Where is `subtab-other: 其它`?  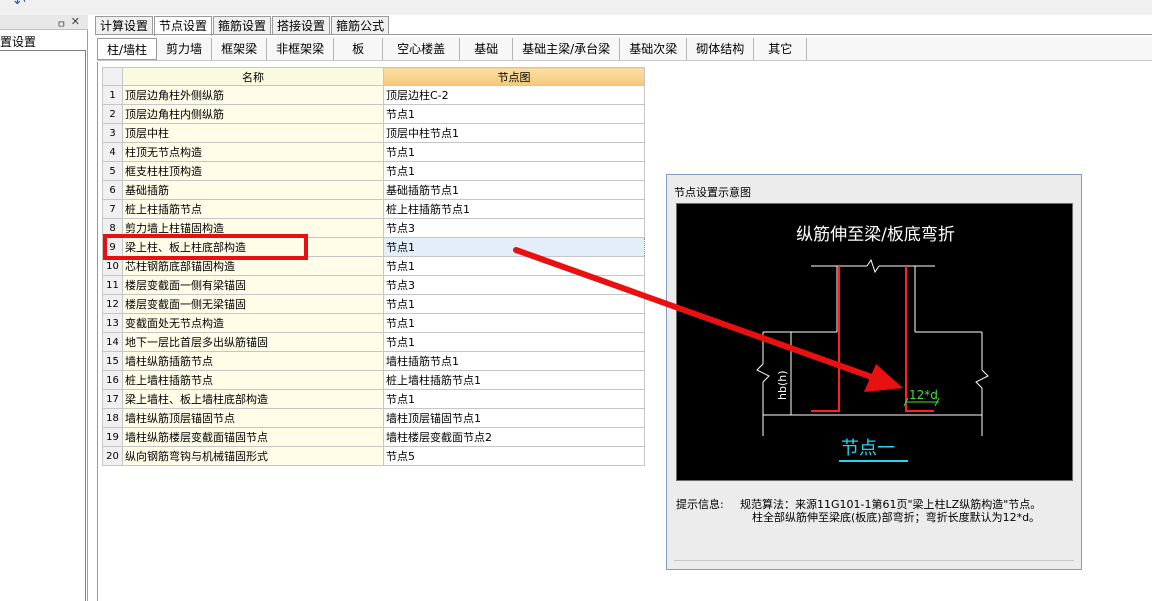
subtab-other: 其它 is located at coordinates (781, 48).